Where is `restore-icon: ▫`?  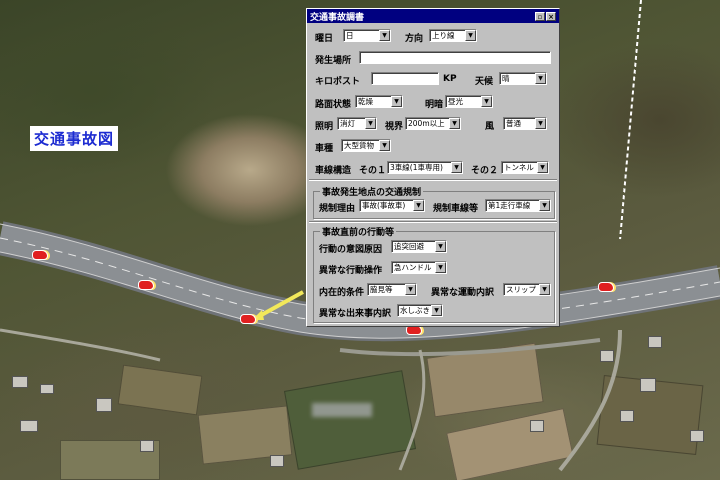
restore-icon: ▫ is located at coordinates (540, 16).